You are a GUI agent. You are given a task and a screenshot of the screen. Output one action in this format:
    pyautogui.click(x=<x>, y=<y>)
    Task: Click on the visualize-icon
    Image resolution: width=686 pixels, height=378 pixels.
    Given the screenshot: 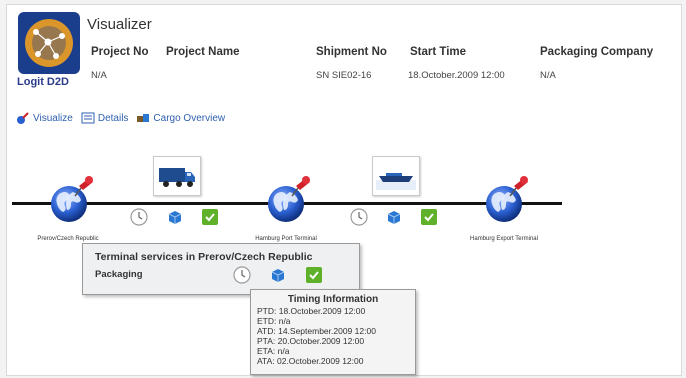 What is the action you would take?
    pyautogui.click(x=23, y=118)
    